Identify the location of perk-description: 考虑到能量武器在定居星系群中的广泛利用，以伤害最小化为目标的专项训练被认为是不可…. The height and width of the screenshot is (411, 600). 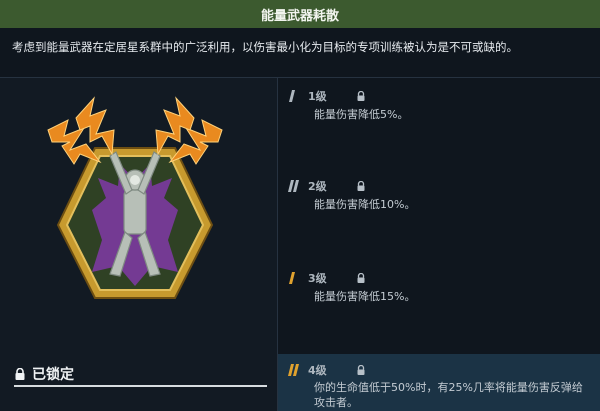
(300, 53).